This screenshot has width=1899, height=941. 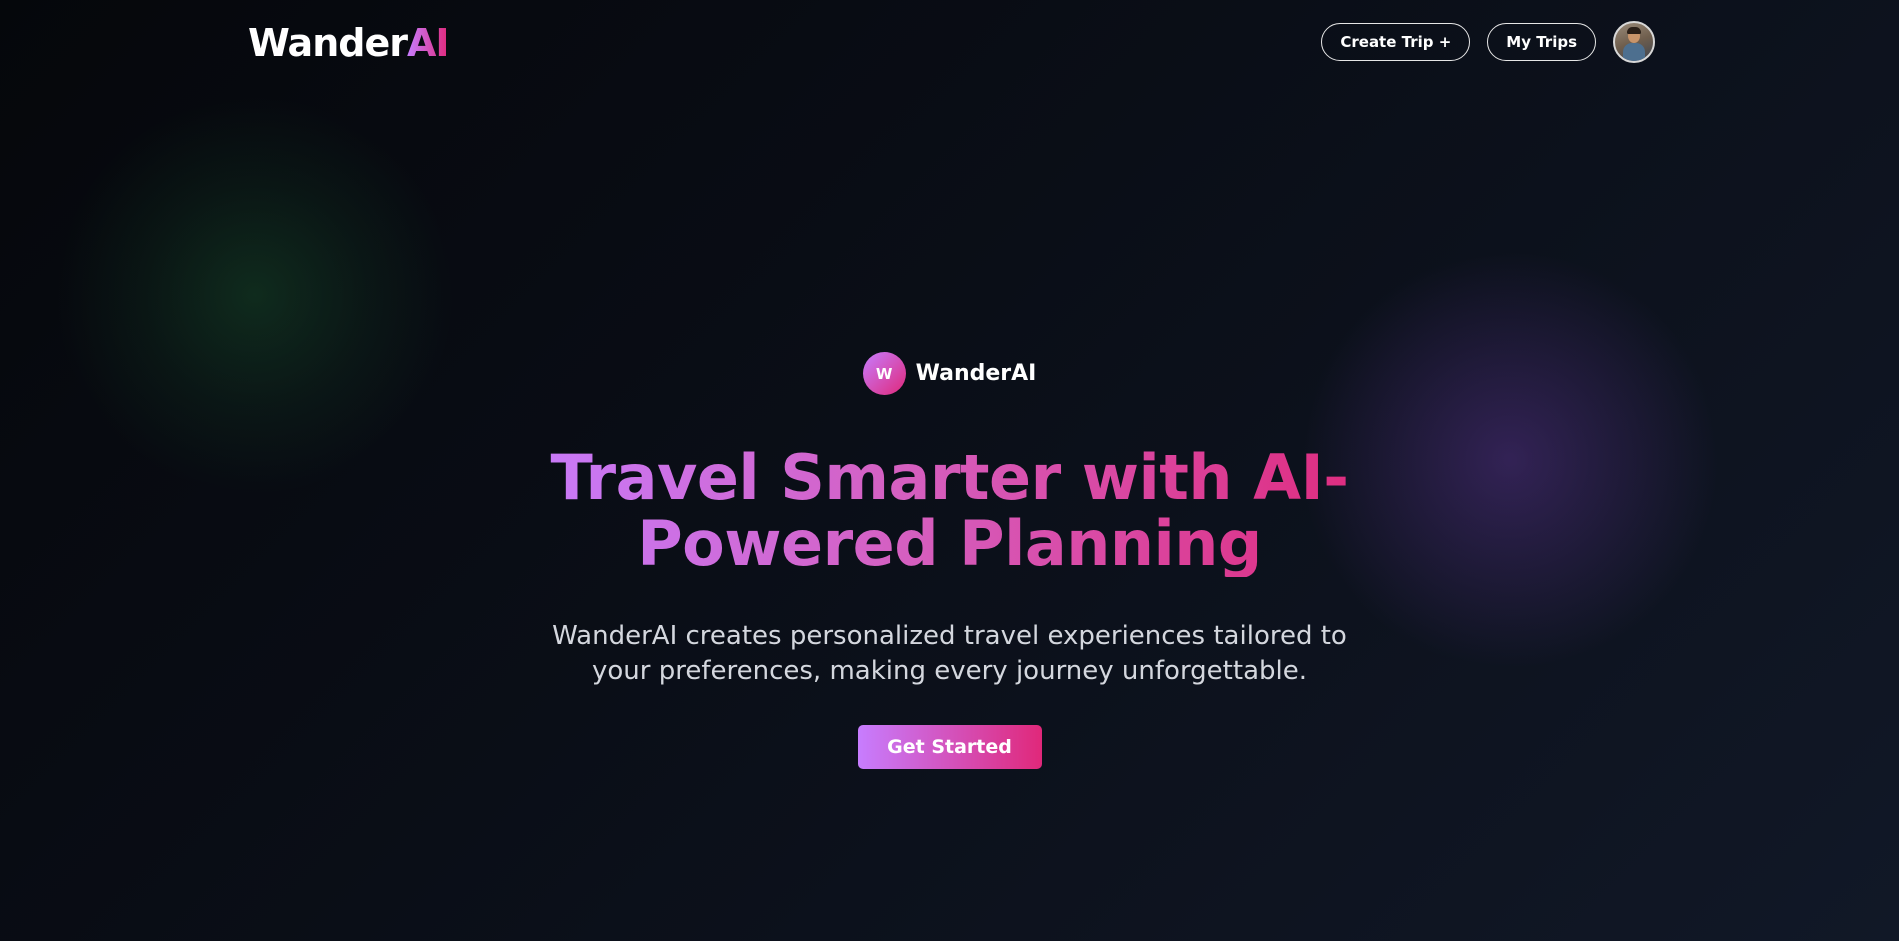 I want to click on nav-actions: Create Trip + My Trips, so click(x=1488, y=42).